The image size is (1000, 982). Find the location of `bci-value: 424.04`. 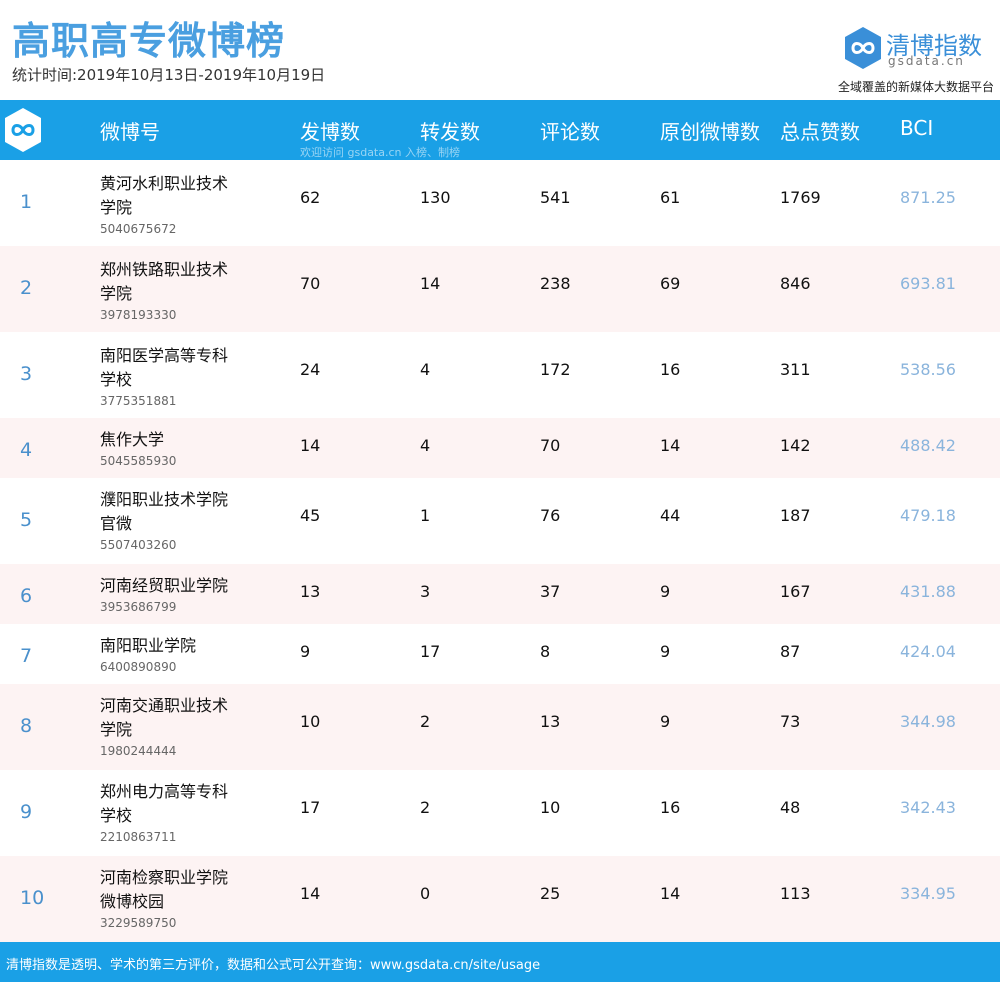

bci-value: 424.04 is located at coordinates (928, 651).